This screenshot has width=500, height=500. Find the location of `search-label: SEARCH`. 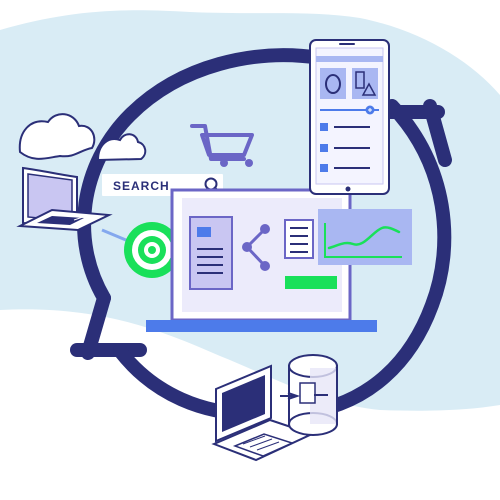

search-label: SEARCH is located at coordinates (141, 186).